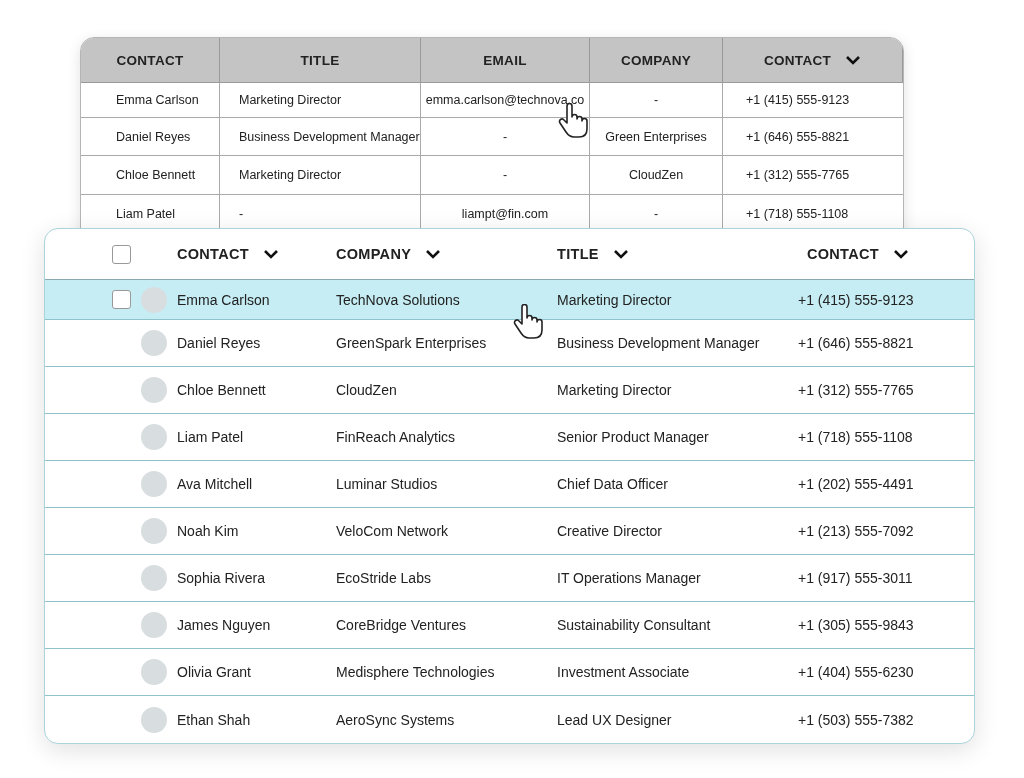 This screenshot has width=1024, height=778. What do you see at coordinates (367, 390) in the screenshot?
I see `table-cell-text: CloudZen` at bounding box center [367, 390].